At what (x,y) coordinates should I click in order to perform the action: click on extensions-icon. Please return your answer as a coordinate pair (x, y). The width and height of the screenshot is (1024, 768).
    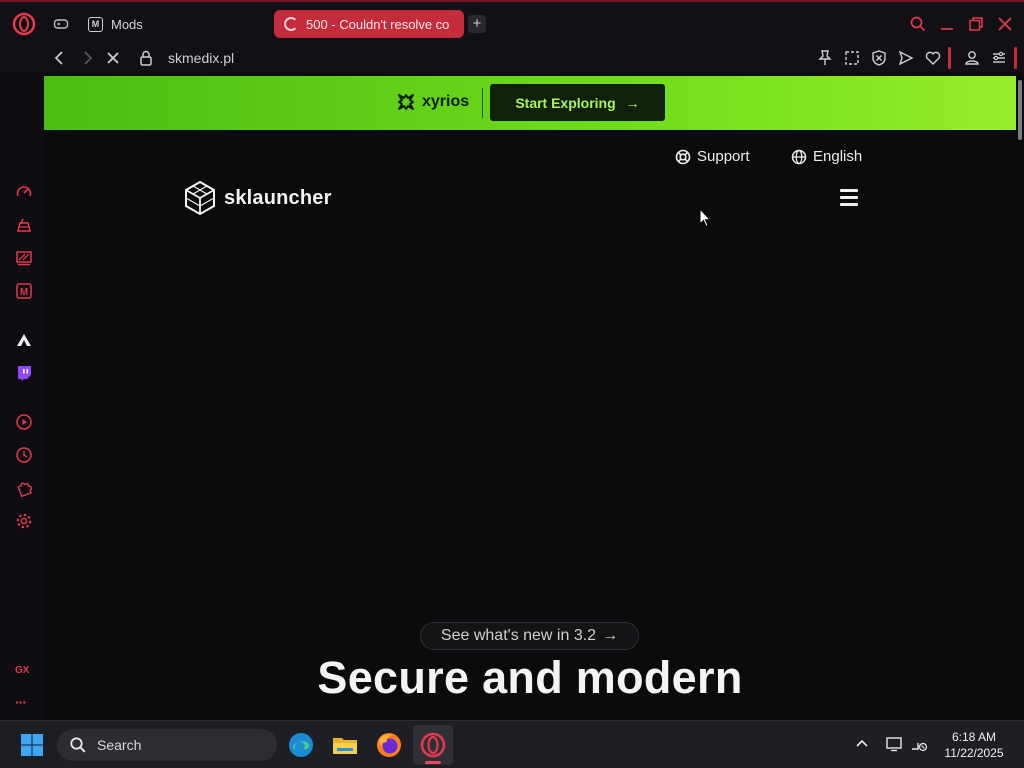
    Looking at the image, I should click on (24, 488).